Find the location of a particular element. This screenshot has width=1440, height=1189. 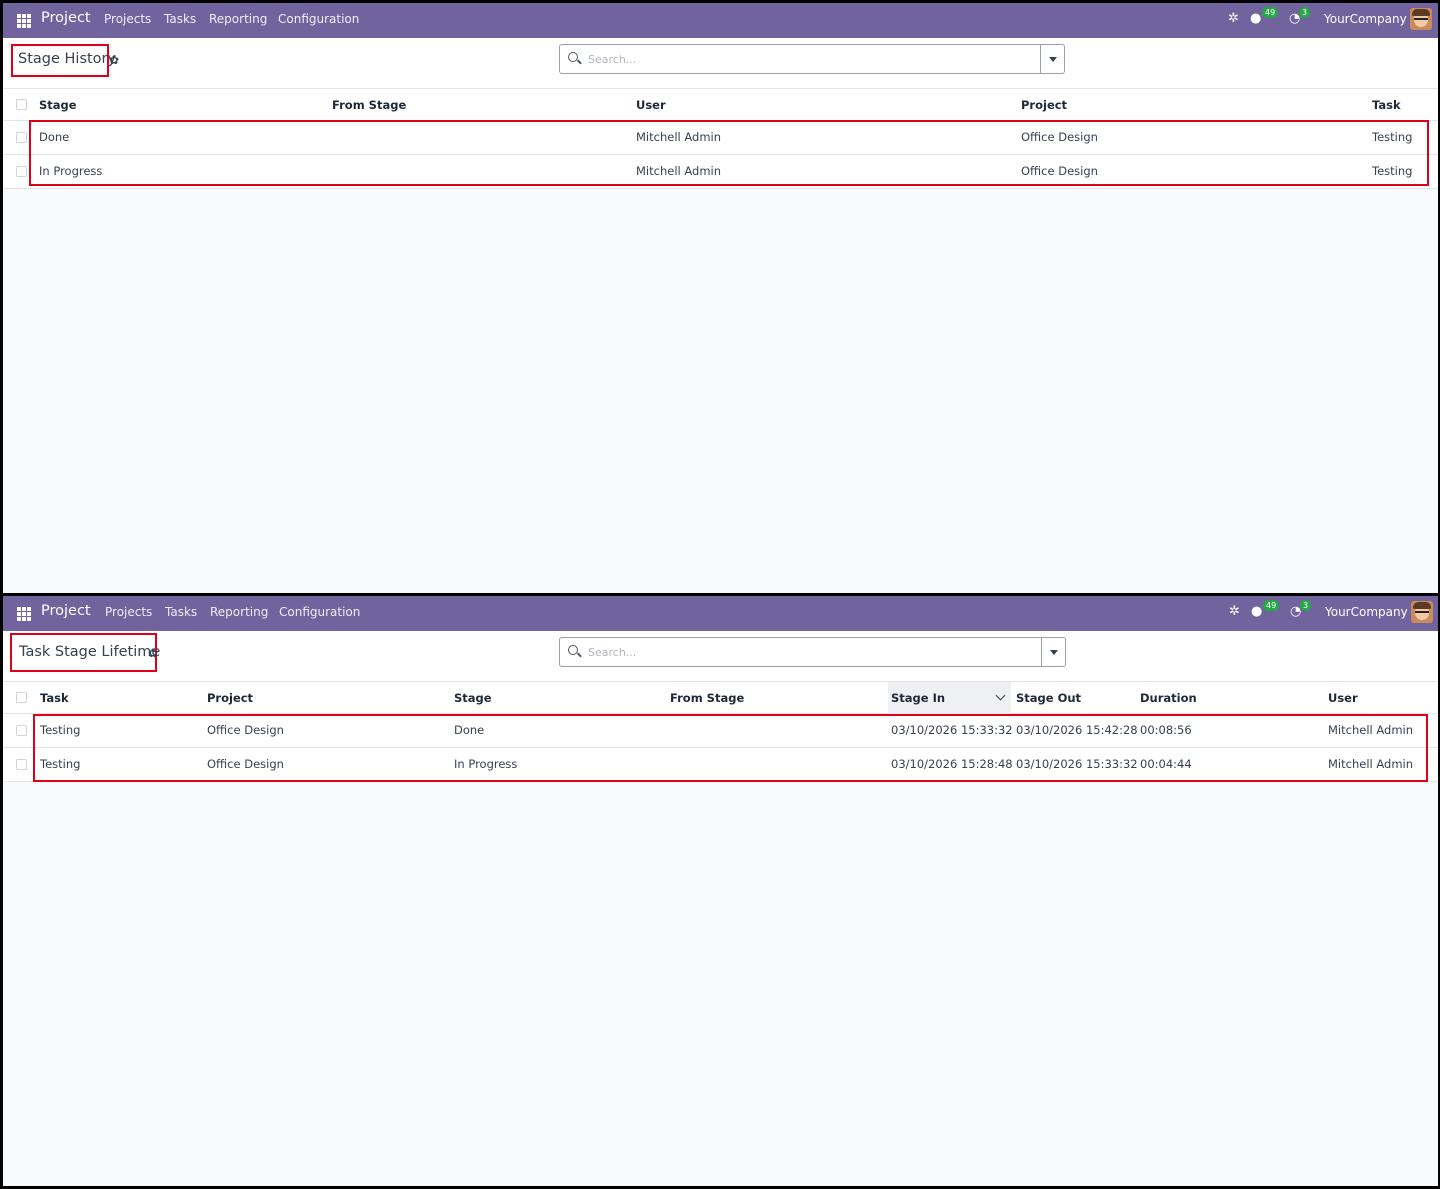

control-panel: Stage History ✿ is located at coordinates (720, 63).